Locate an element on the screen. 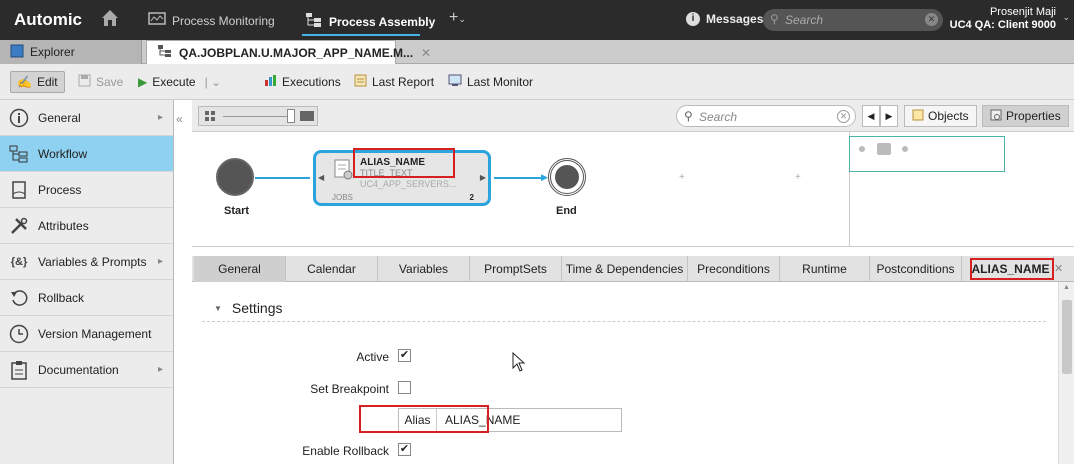  fit-icon is located at coordinates (307, 116).